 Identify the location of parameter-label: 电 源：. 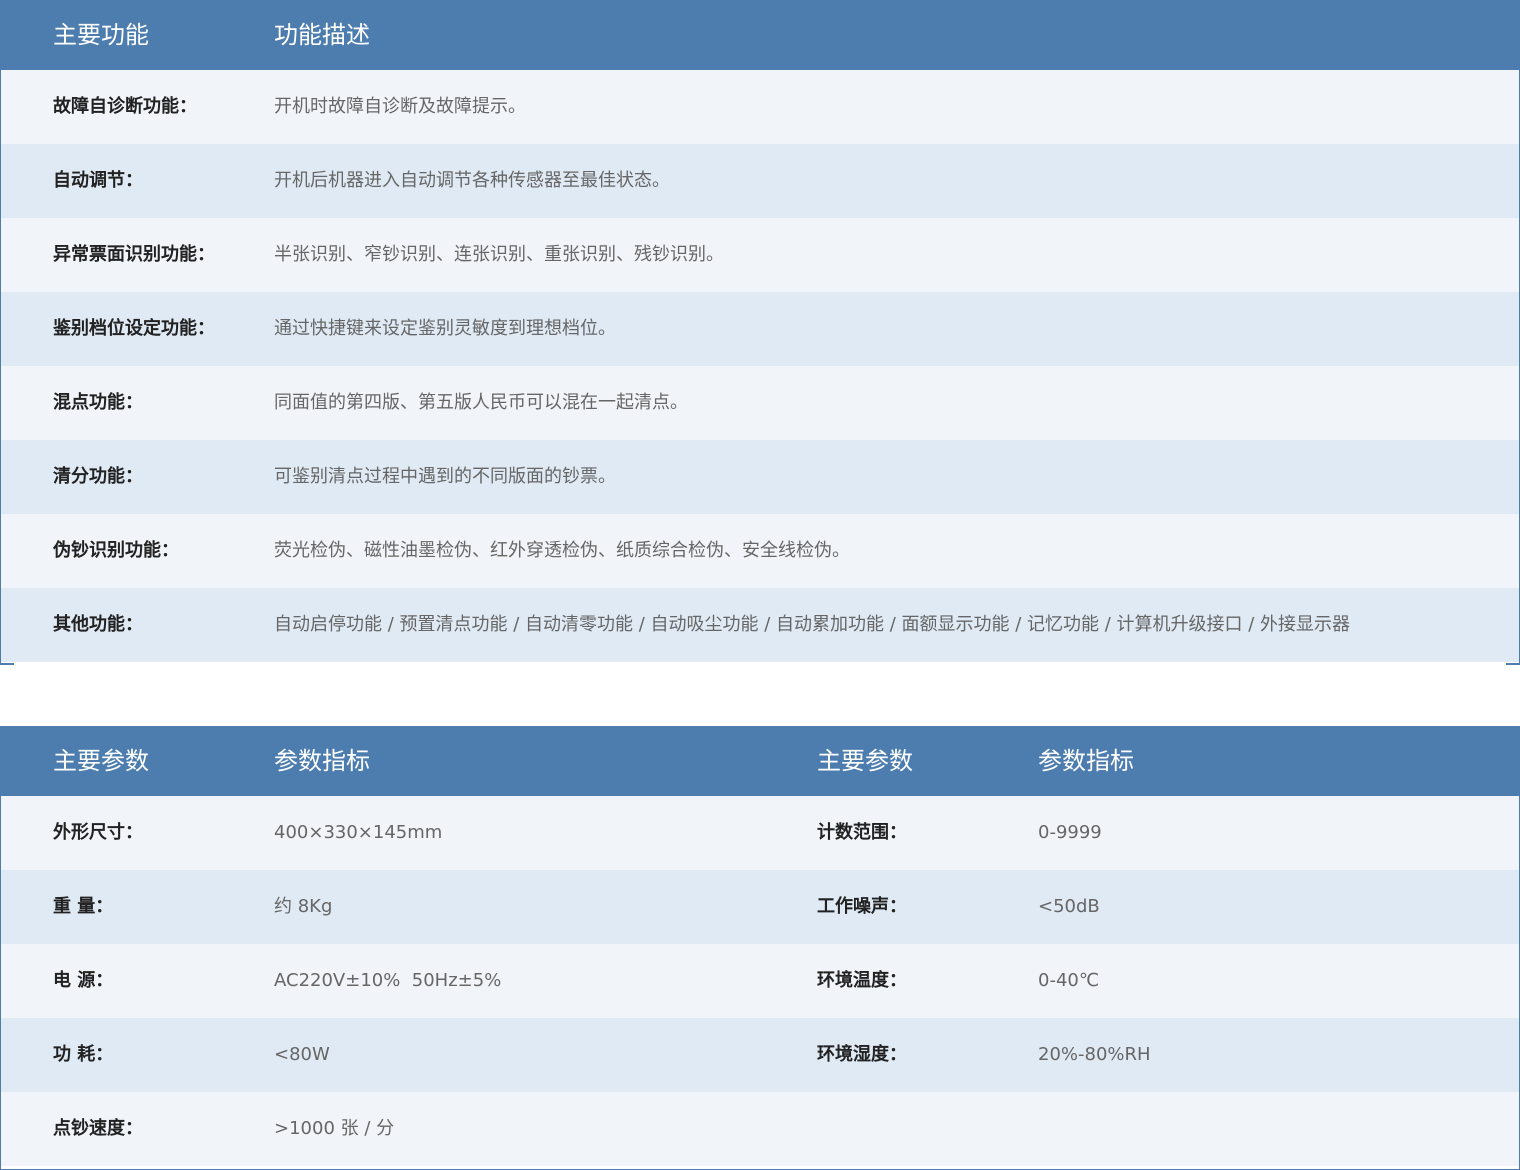
(83, 980).